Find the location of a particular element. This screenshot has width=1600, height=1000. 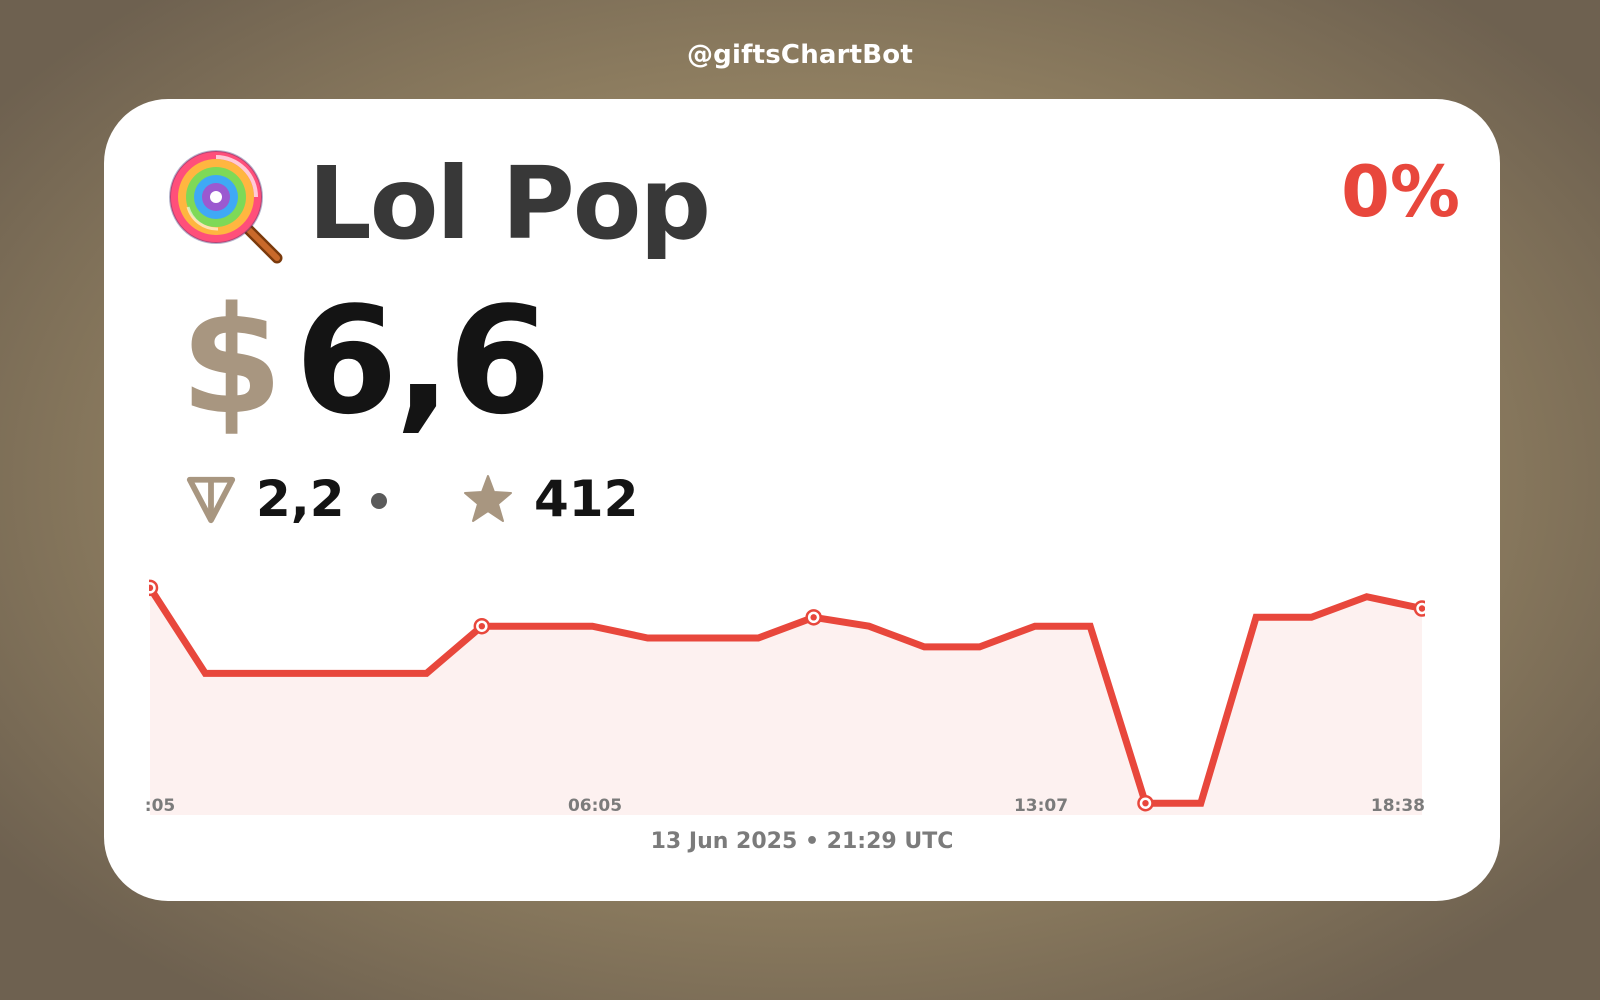

ton-value: 2,2 is located at coordinates (300, 499).